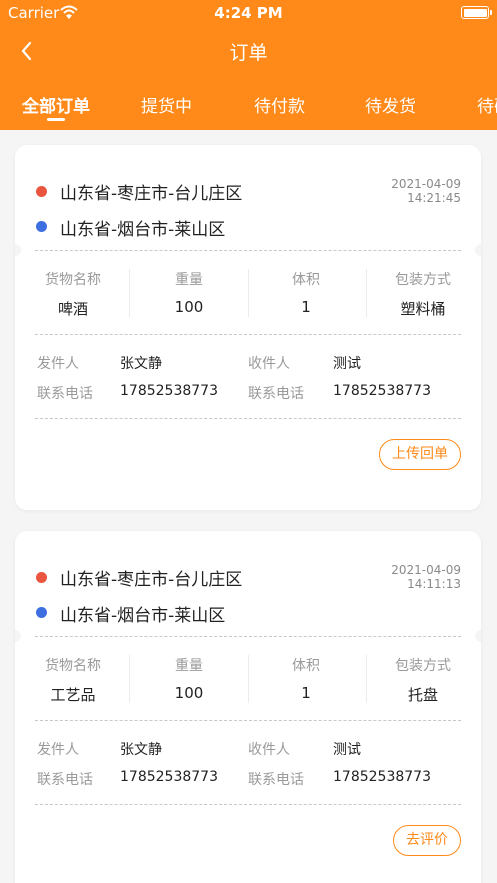 Image resolution: width=497 pixels, height=883 pixels. I want to click on goods-name-value: 啤酒, so click(72, 309).